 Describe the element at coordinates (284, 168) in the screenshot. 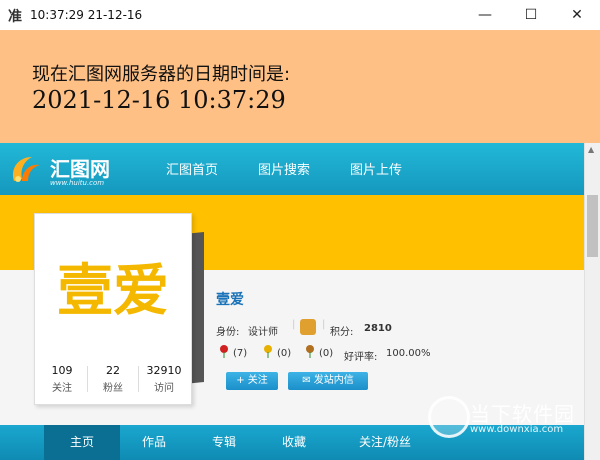

I see `nav-image-search: 图片搜索` at that location.